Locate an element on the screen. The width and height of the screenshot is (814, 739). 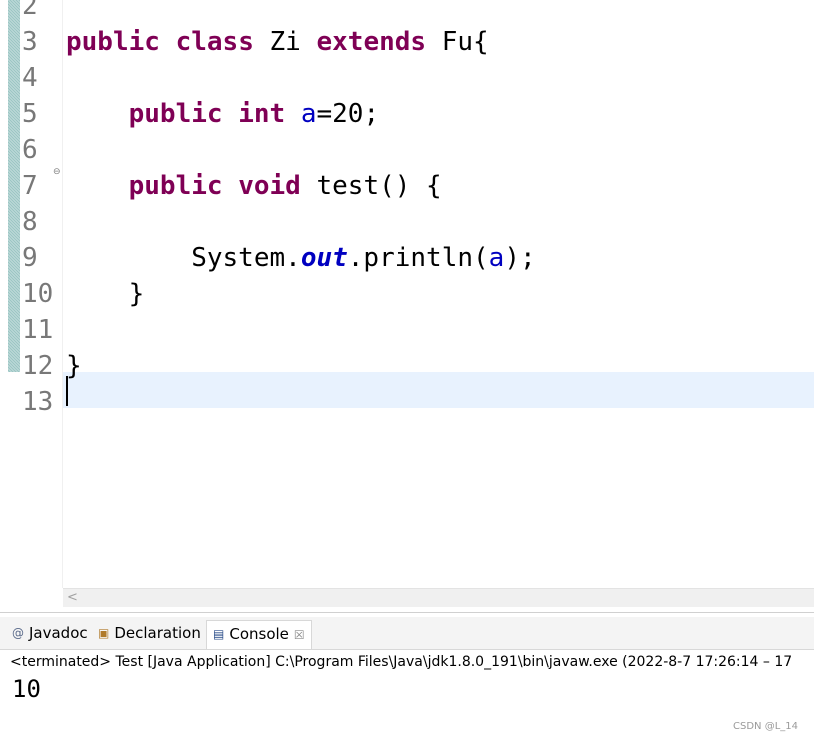
code-line: 9 System.out.println(a); is located at coordinates (407, 258).